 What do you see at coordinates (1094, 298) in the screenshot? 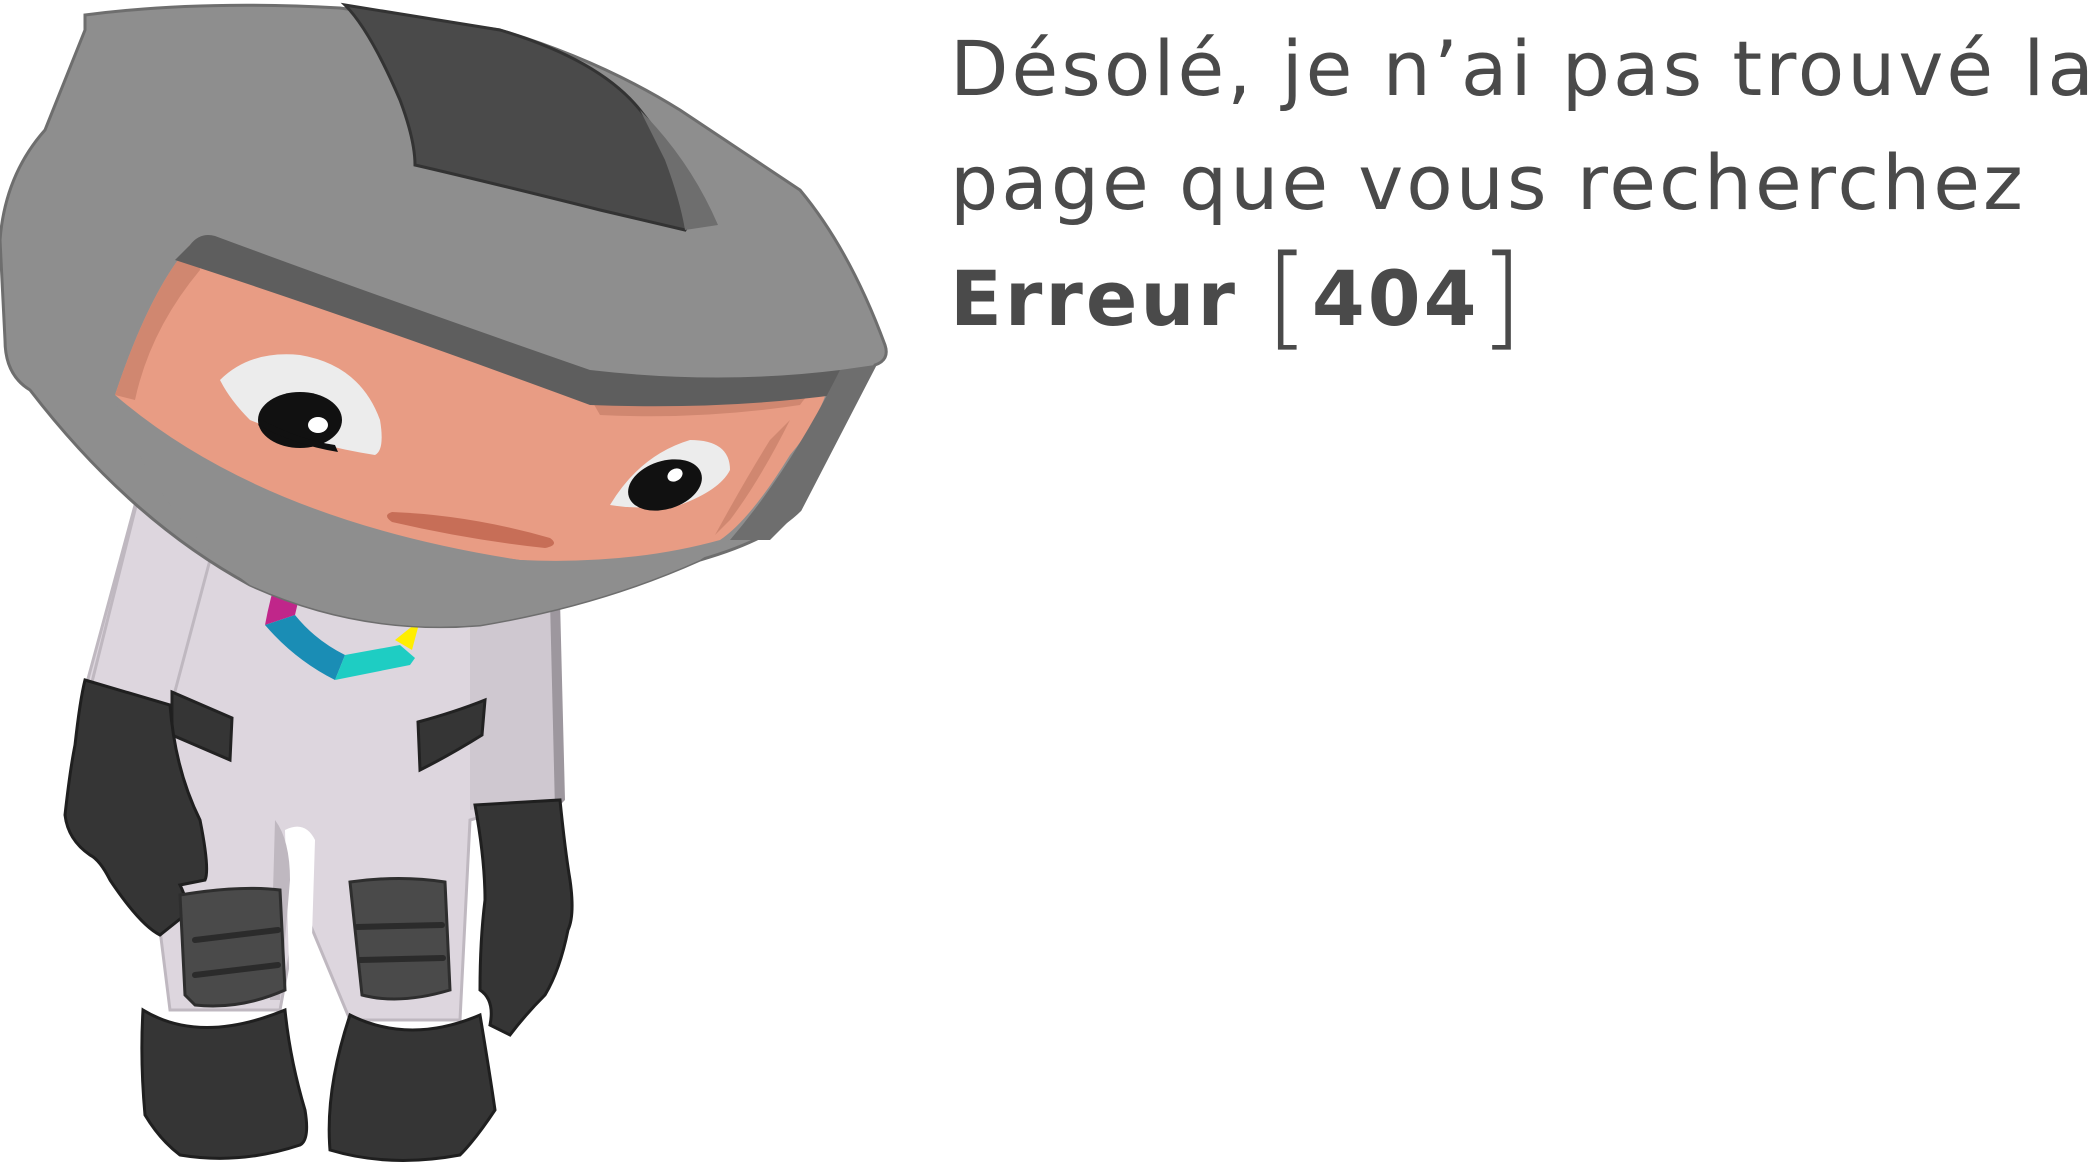
I see `error-label: Erreur` at bounding box center [1094, 298].